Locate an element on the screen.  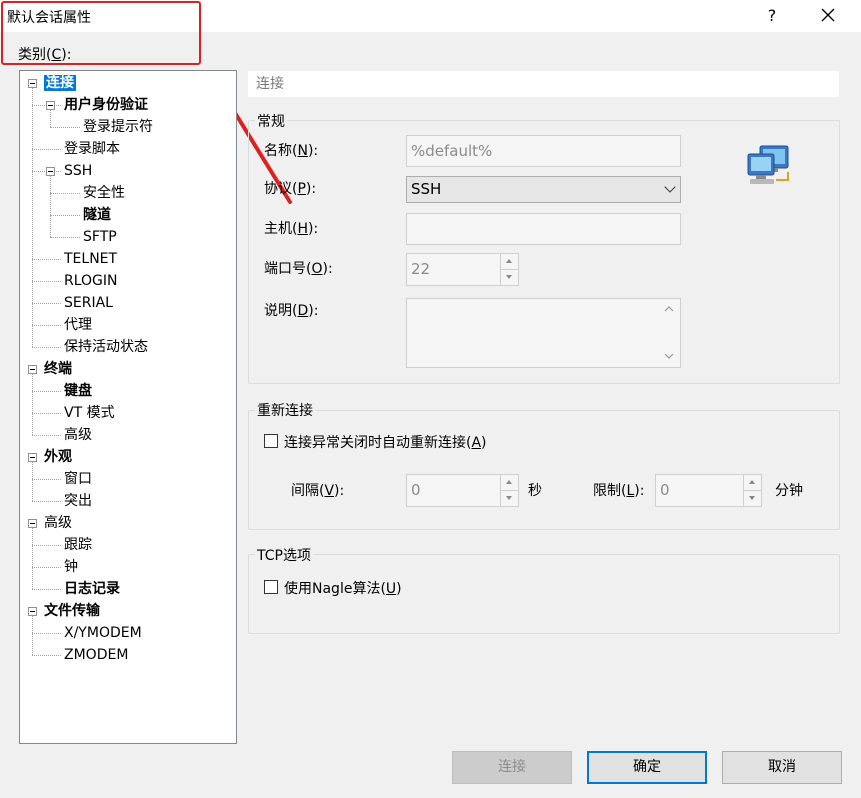
close-icon is located at coordinates (828, 16).